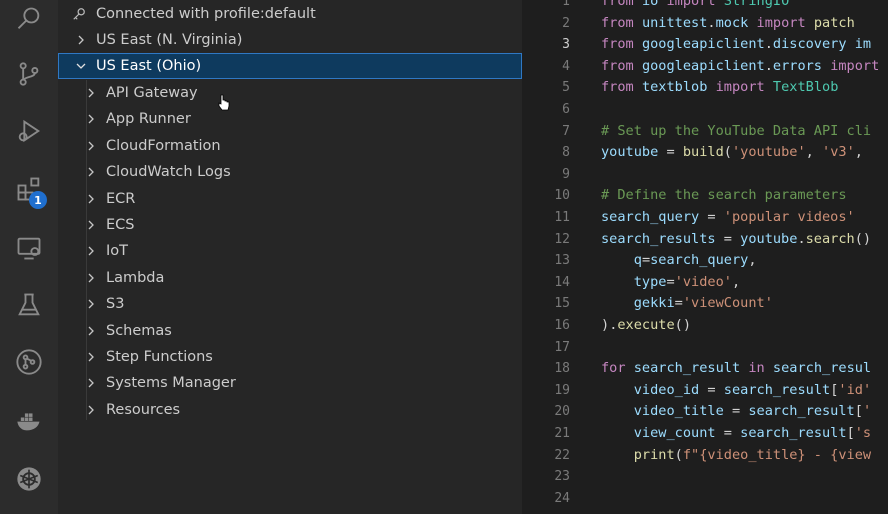 The width and height of the screenshot is (888, 514). I want to click on line-number: 18, so click(562, 369).